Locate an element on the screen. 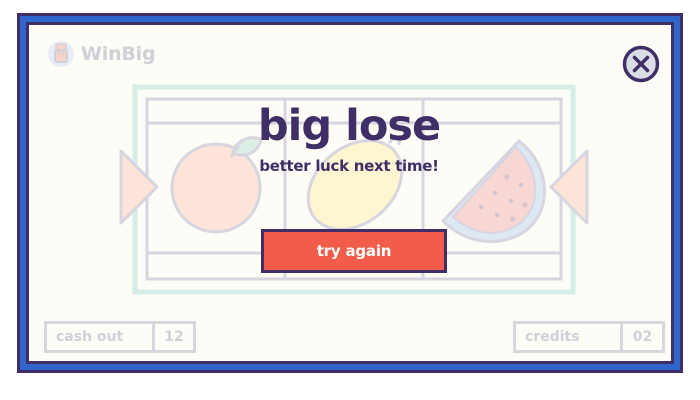  left-pointer-icon is located at coordinates (139, 187).